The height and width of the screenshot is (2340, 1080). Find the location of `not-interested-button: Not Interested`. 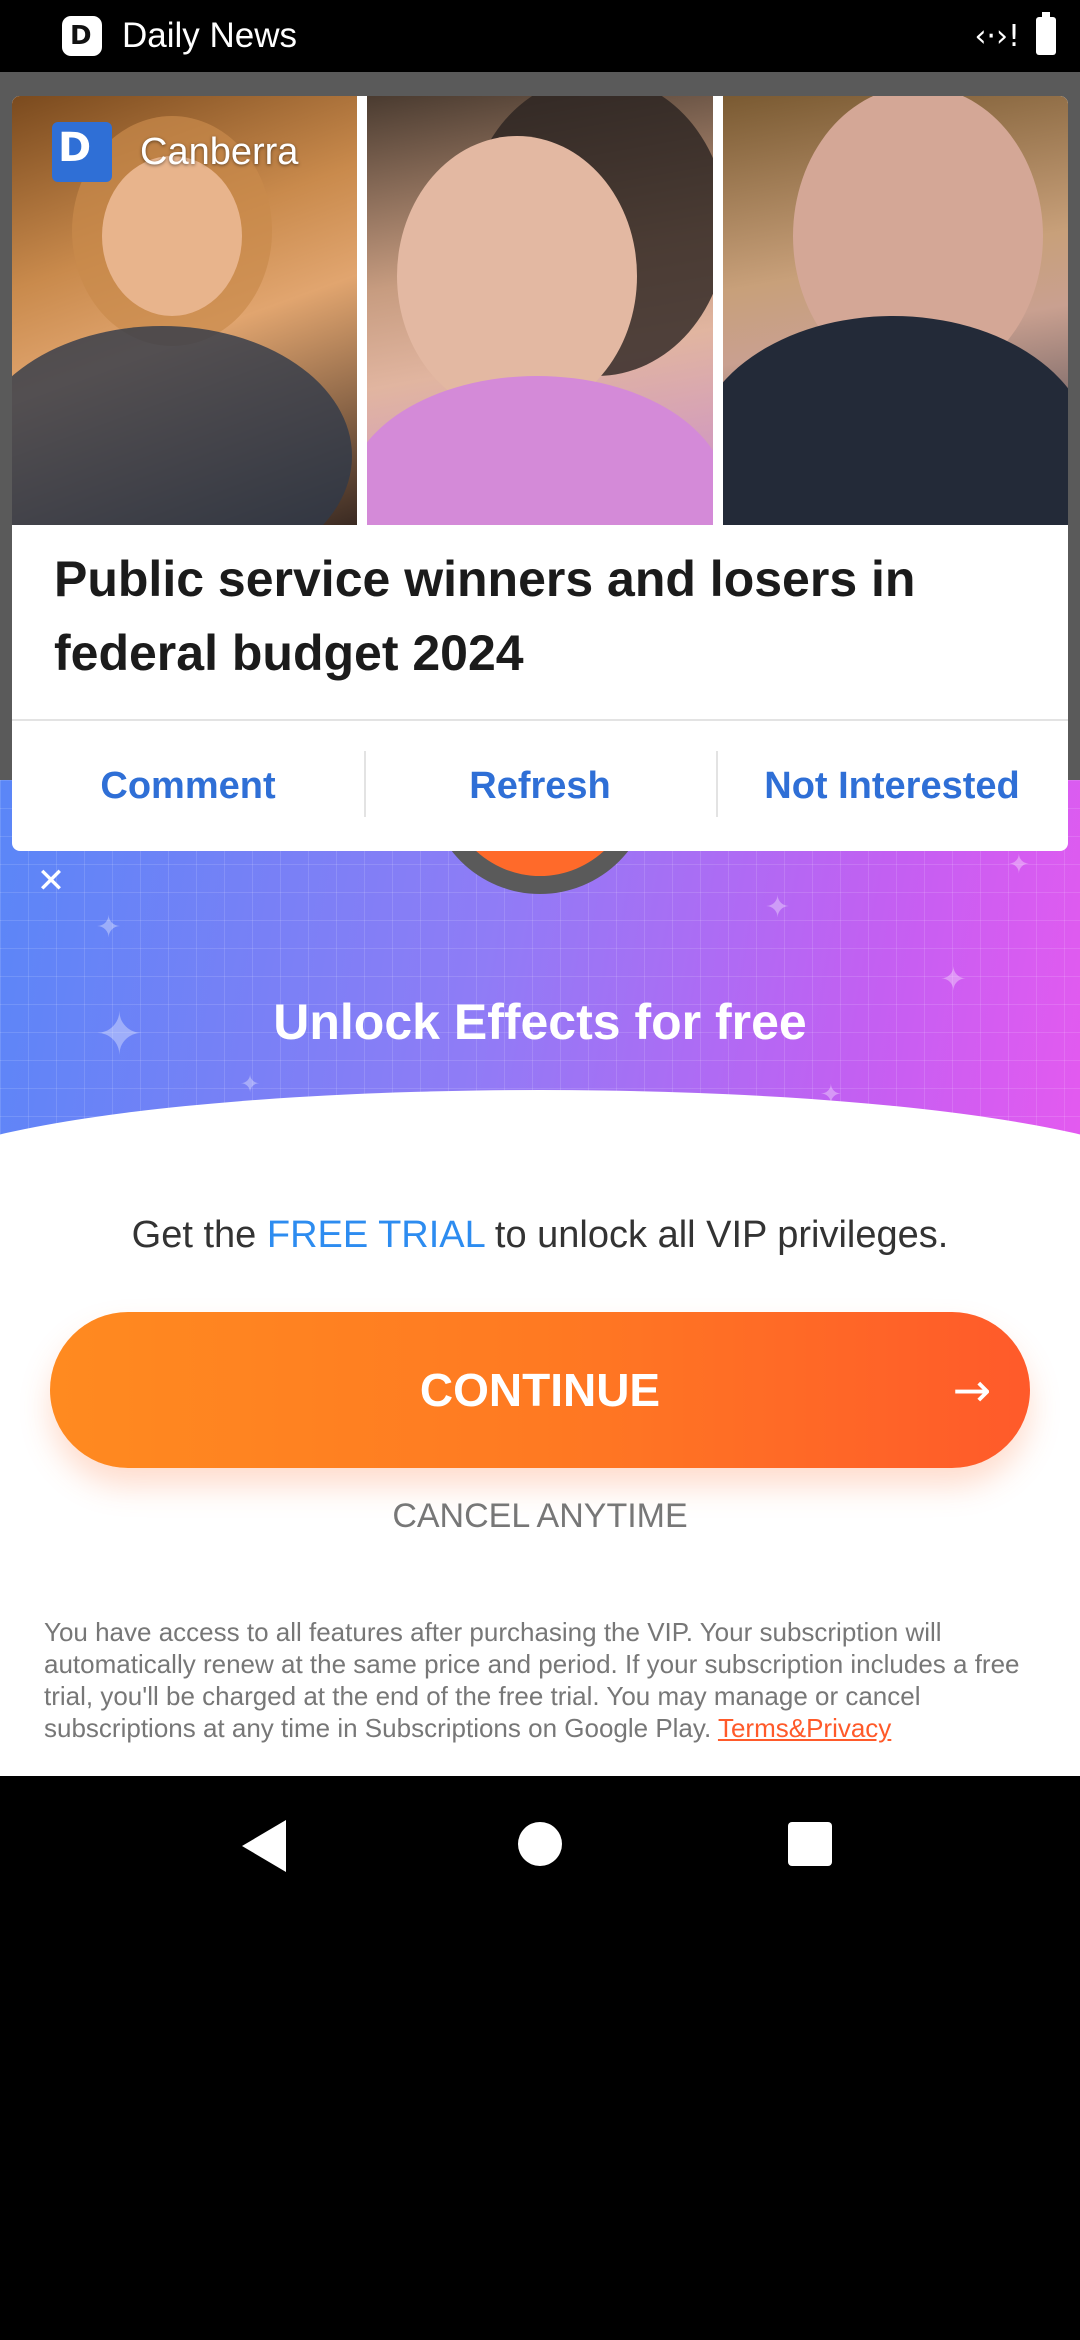

not-interested-button: Not Interested is located at coordinates (892, 786).